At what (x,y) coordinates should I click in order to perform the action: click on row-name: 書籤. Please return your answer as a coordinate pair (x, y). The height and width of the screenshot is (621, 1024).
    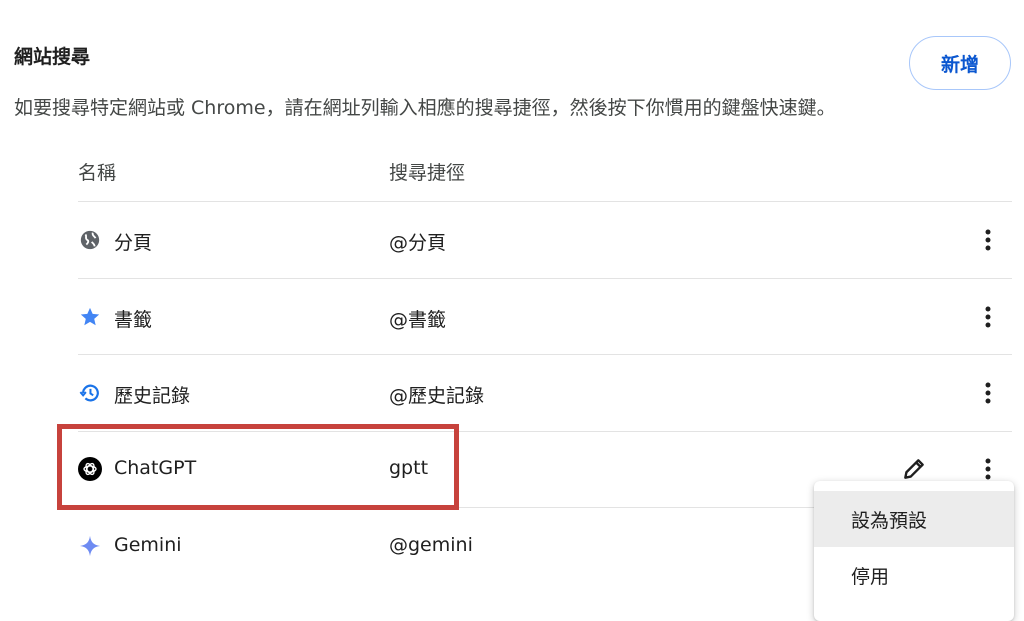
    Looking at the image, I should click on (133, 320).